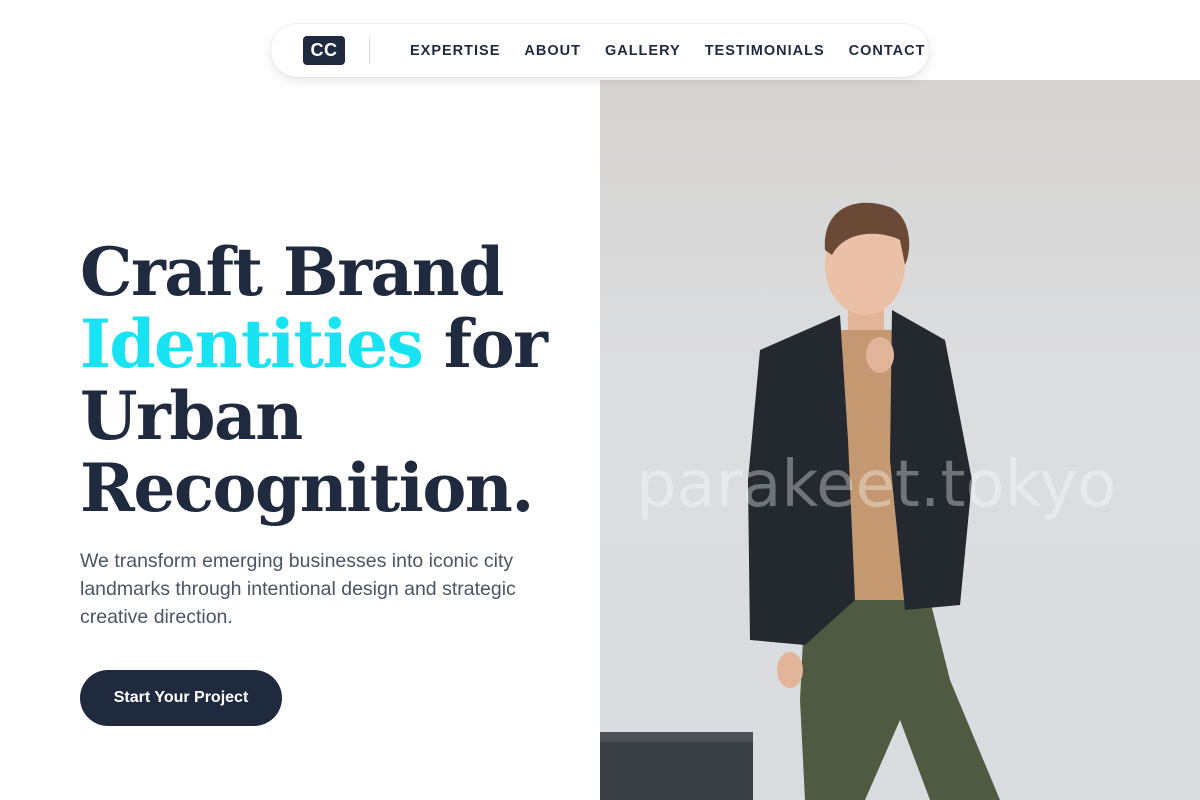  Describe the element at coordinates (887, 51) in the screenshot. I see `nav-link-contact: CONTACT` at that location.